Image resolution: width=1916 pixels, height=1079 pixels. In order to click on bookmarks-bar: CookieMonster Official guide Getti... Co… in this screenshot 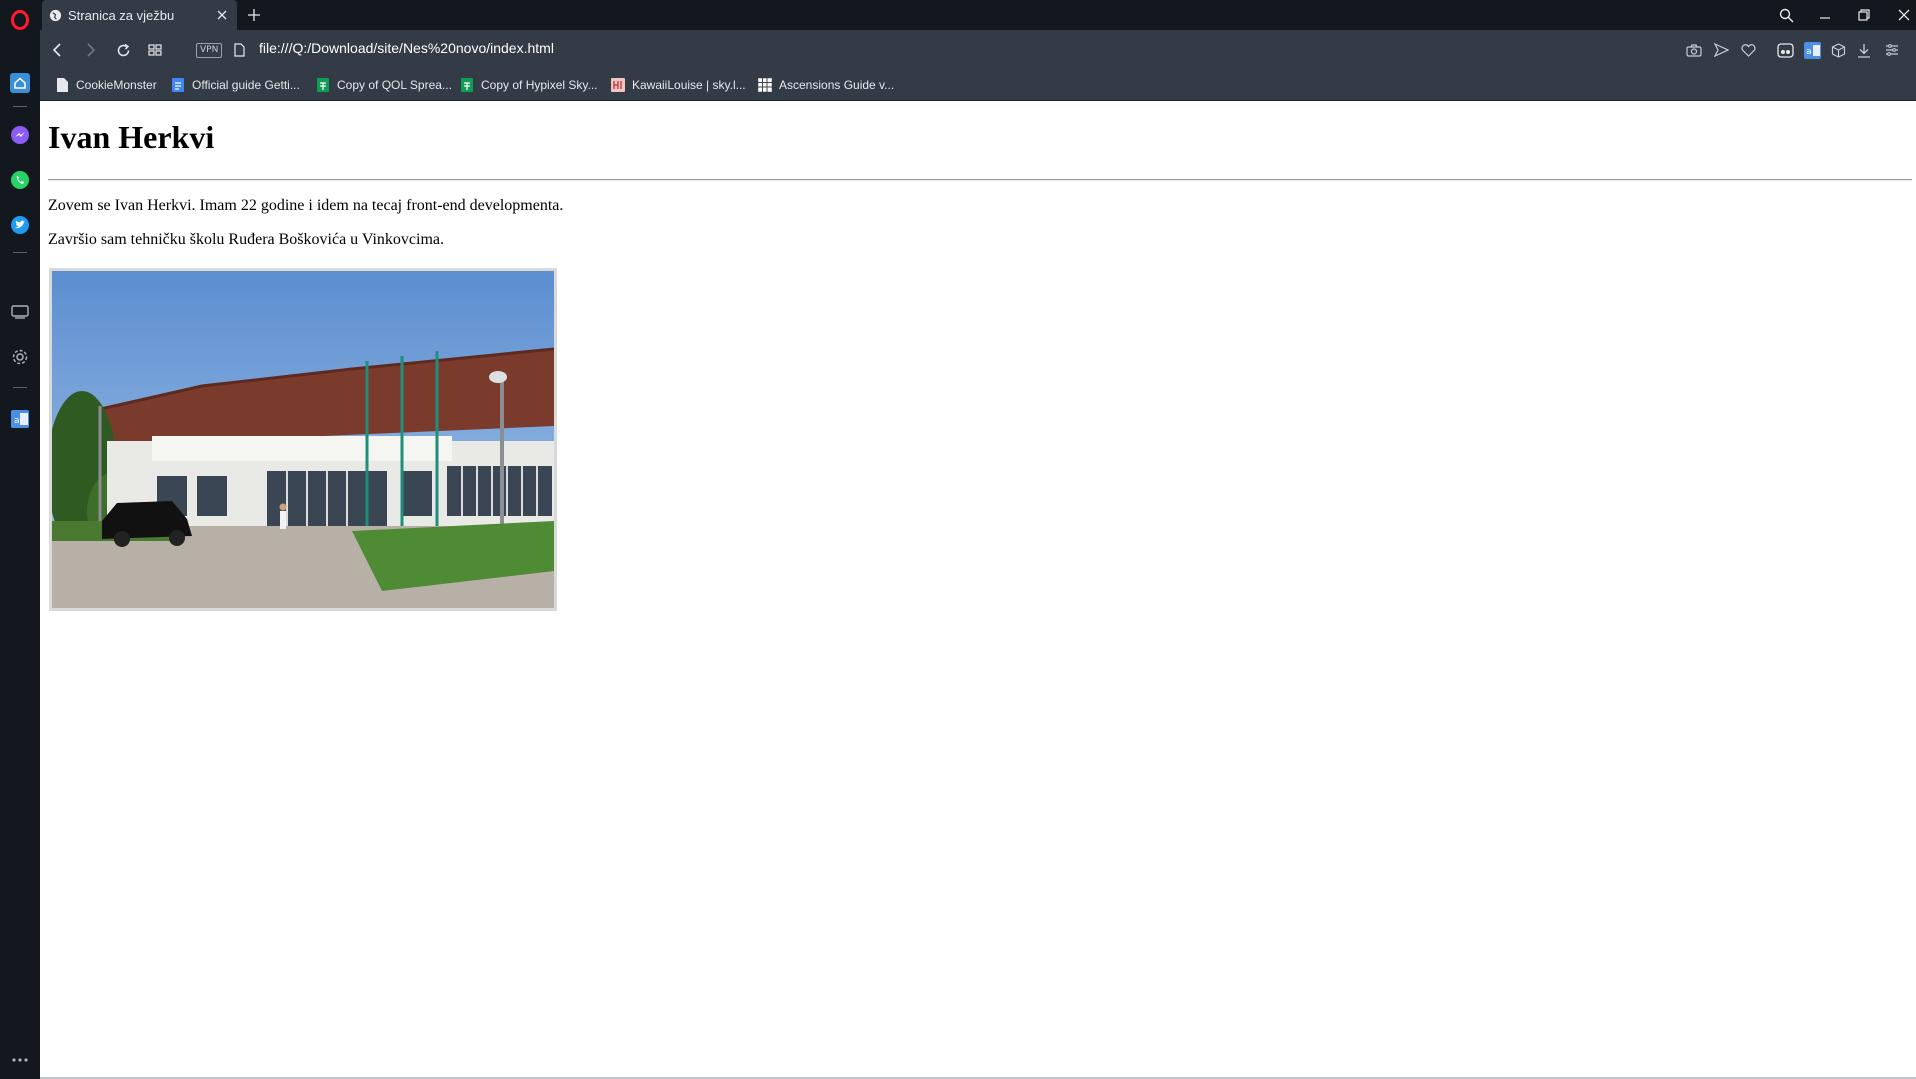, I will do `click(978, 85)`.